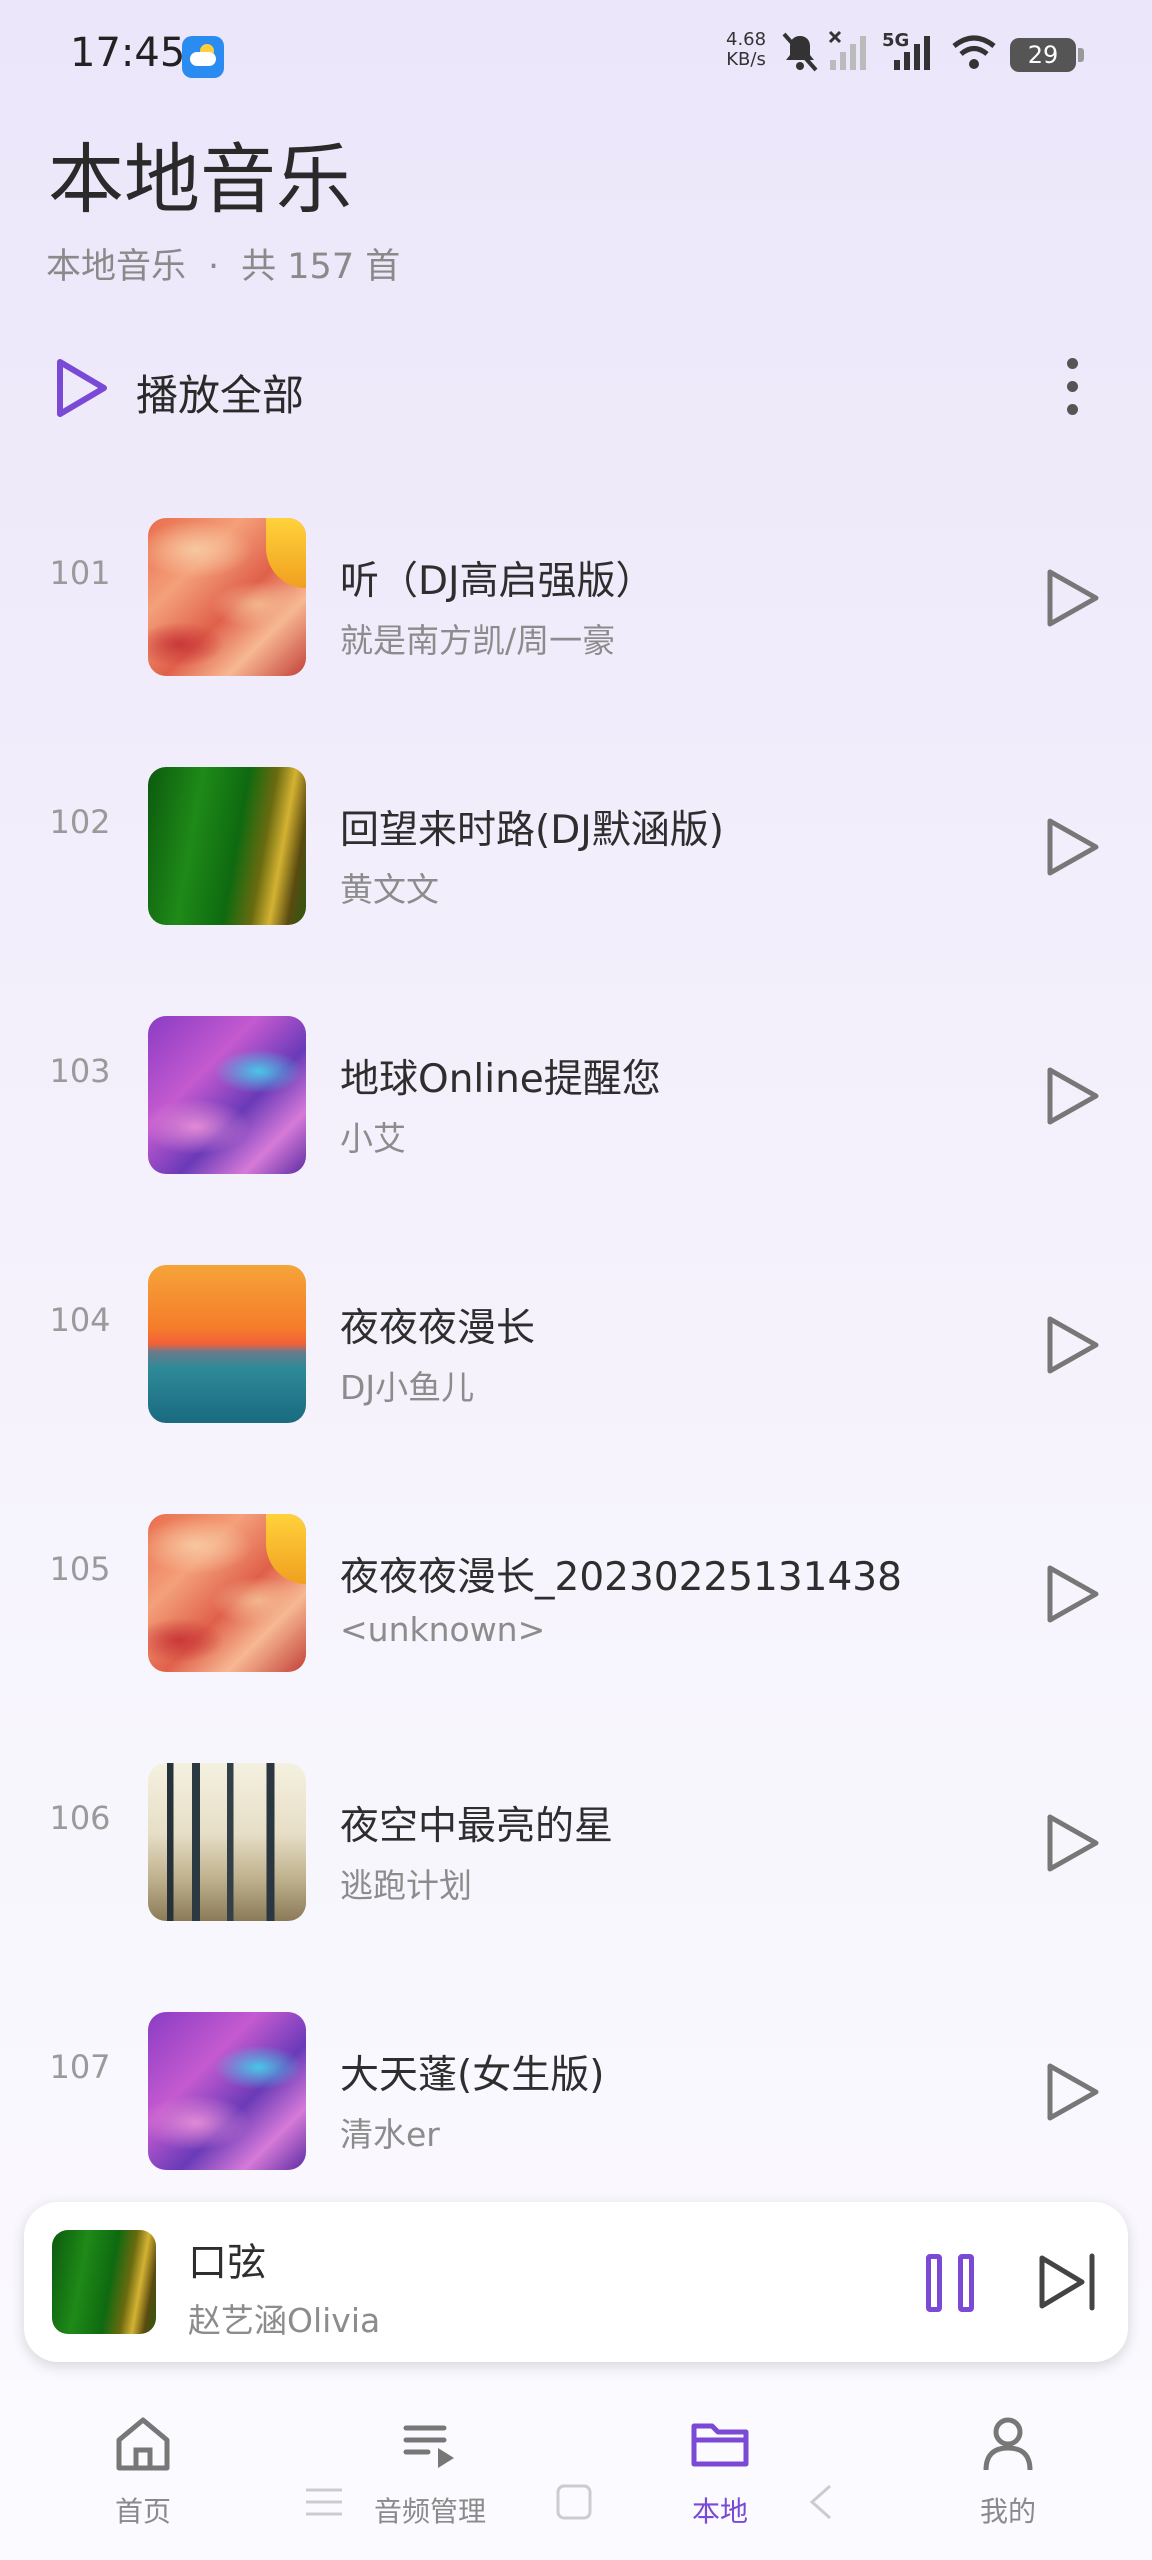 The height and width of the screenshot is (2560, 1152). What do you see at coordinates (478, 640) in the screenshot?
I see `song-artist: 就是南方凯/周一豪` at bounding box center [478, 640].